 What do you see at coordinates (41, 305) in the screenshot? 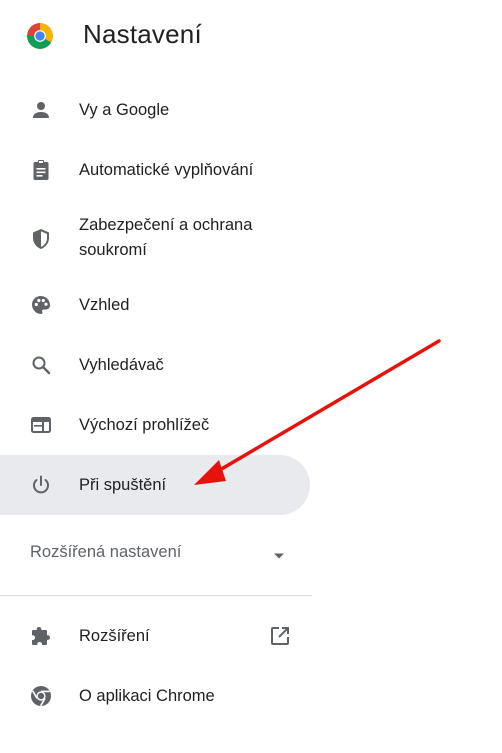
I see `palette-icon` at bounding box center [41, 305].